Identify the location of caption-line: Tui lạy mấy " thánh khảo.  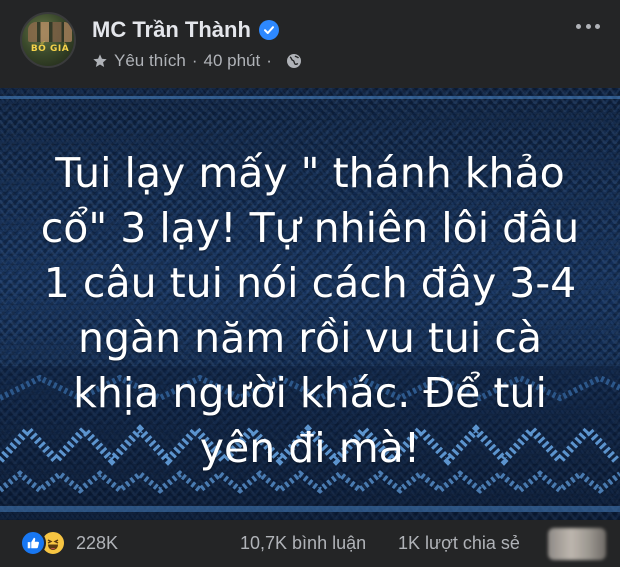
(310, 173).